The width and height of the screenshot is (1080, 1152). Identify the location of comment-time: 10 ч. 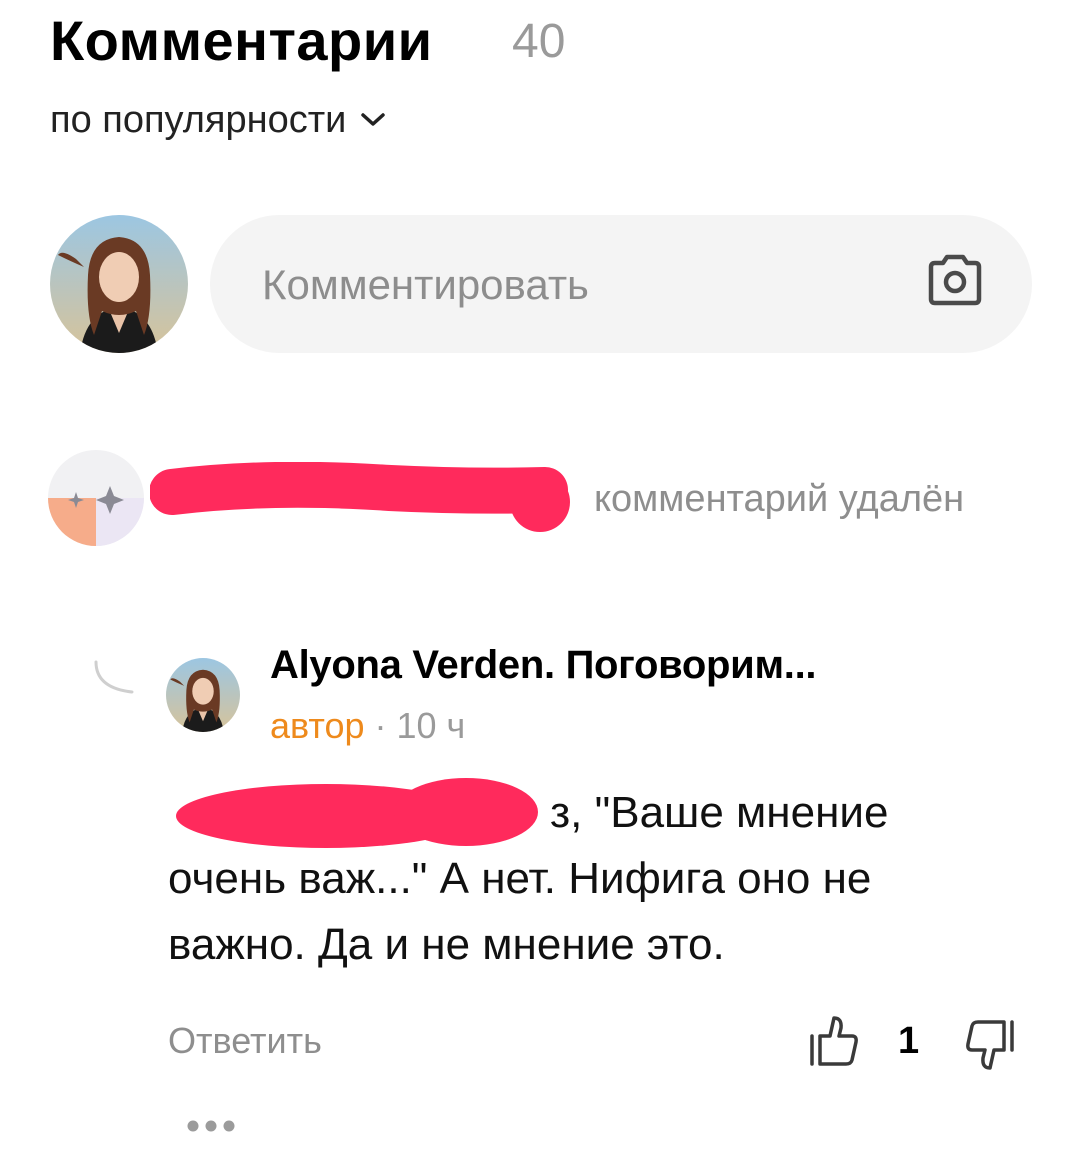
(431, 725).